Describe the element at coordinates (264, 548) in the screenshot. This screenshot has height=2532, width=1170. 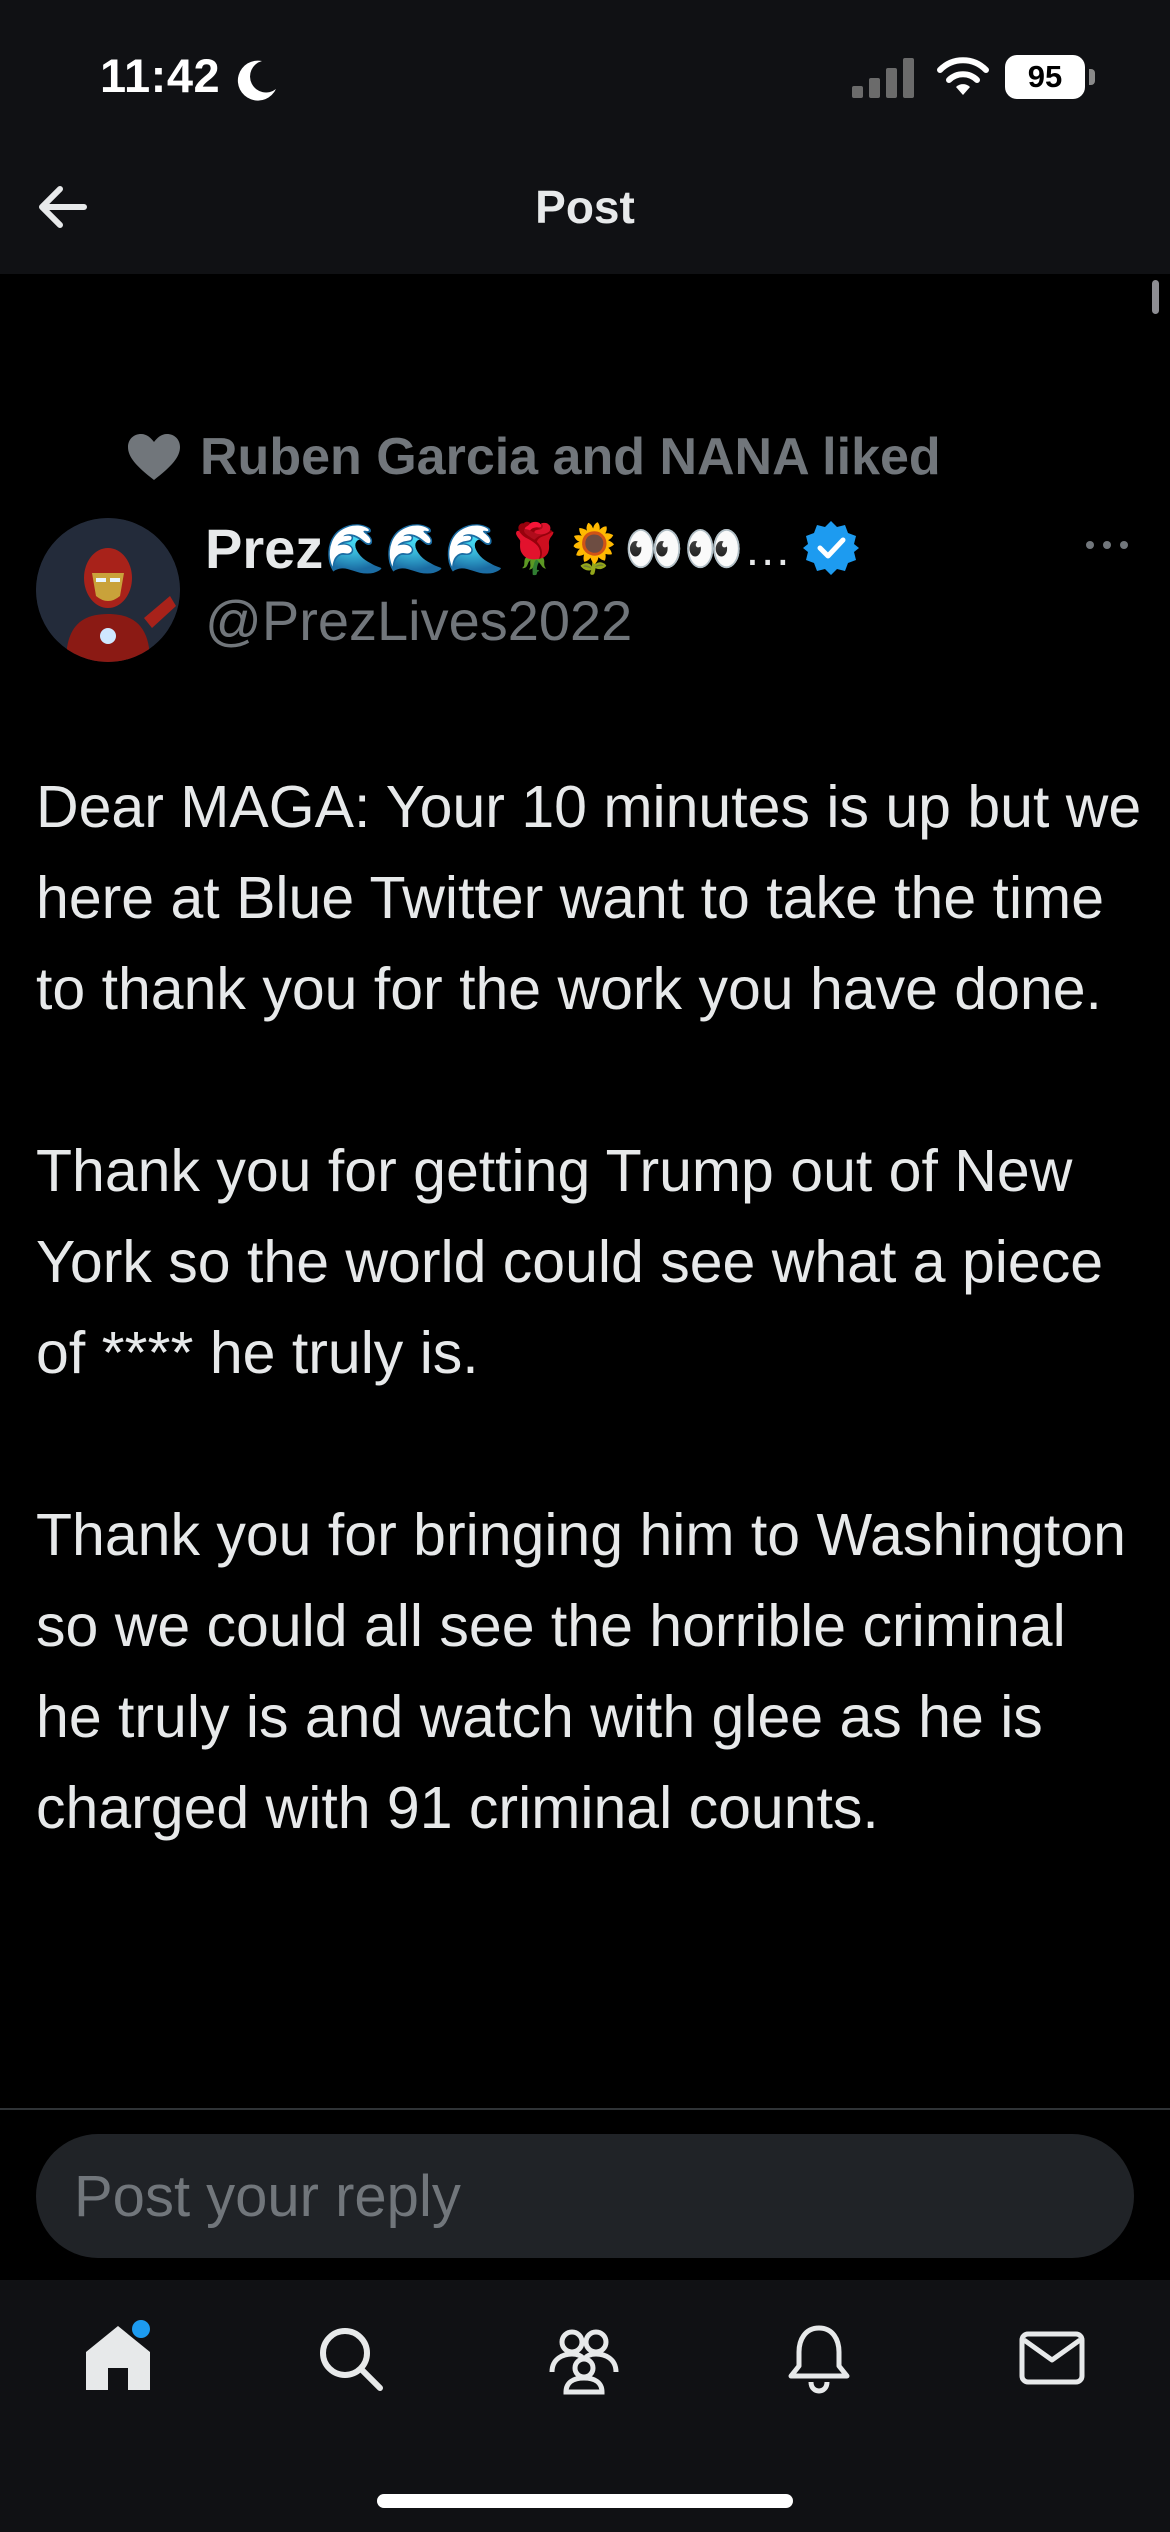
I see `author-name: Prez` at that location.